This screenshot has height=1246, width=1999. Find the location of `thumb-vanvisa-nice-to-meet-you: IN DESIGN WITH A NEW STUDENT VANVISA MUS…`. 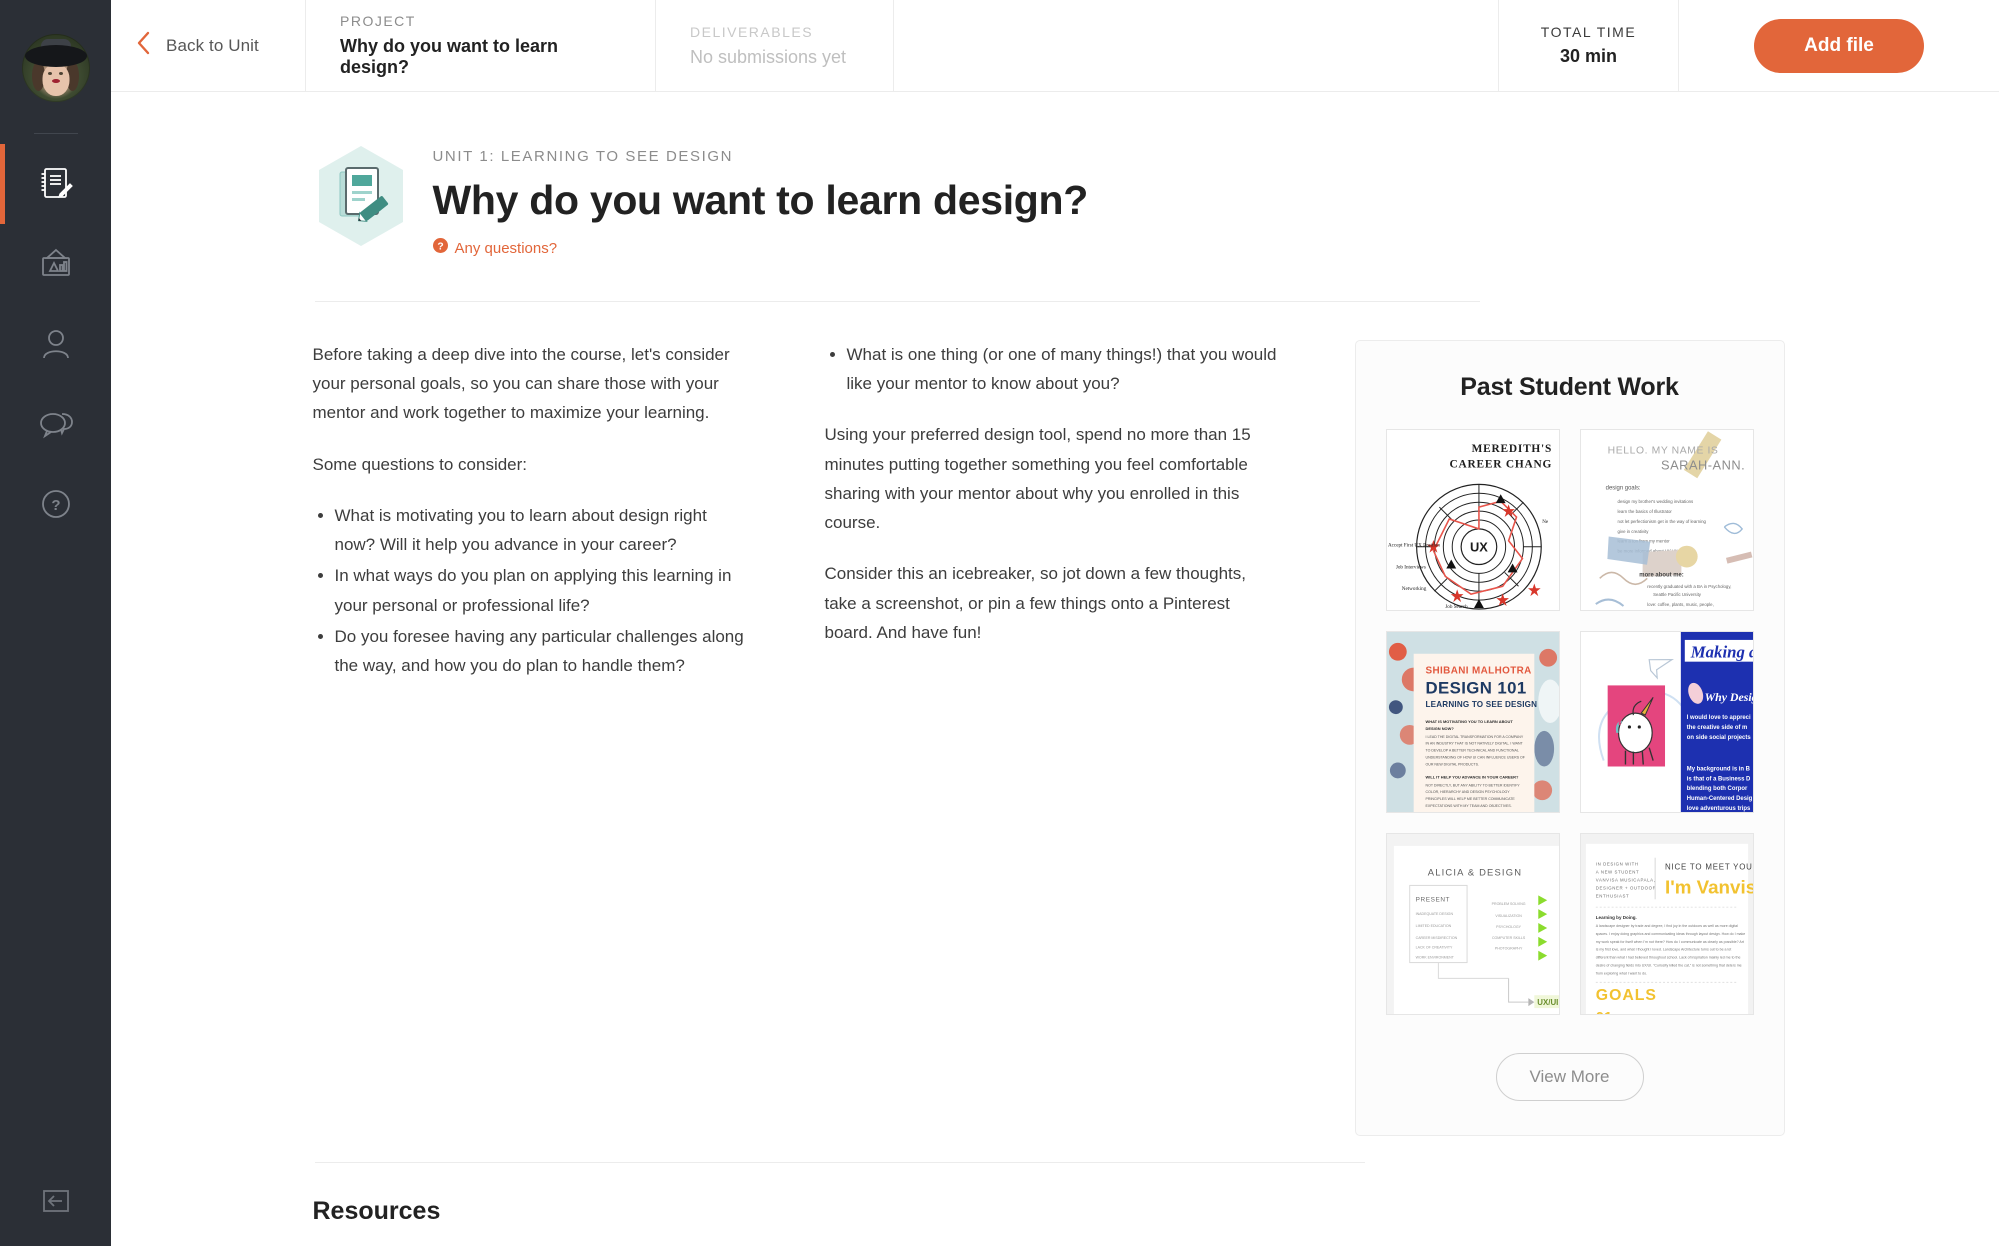

thumb-vanvisa-nice-to-meet-you: IN DESIGN WITH A NEW STUDENT VANVISA MUS… is located at coordinates (1666, 924).